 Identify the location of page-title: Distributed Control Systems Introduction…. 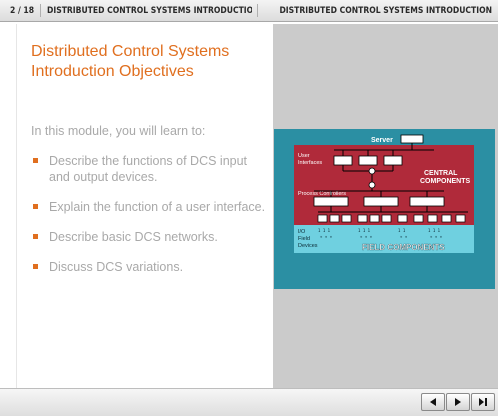
(130, 61).